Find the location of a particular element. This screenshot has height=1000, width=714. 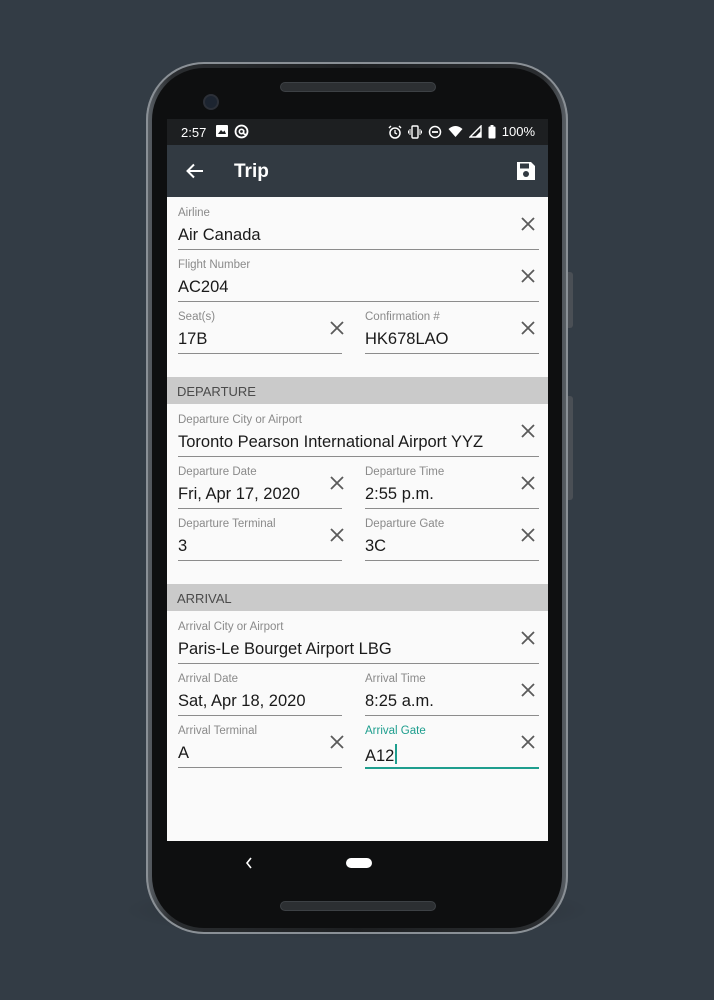

arrival-time-label: Arrival Time is located at coordinates (395, 679).